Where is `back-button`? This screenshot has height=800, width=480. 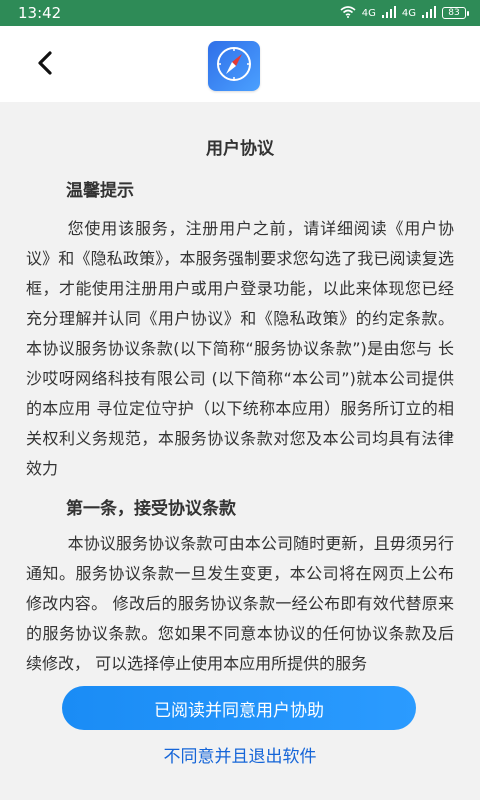
back-button is located at coordinates (45, 65).